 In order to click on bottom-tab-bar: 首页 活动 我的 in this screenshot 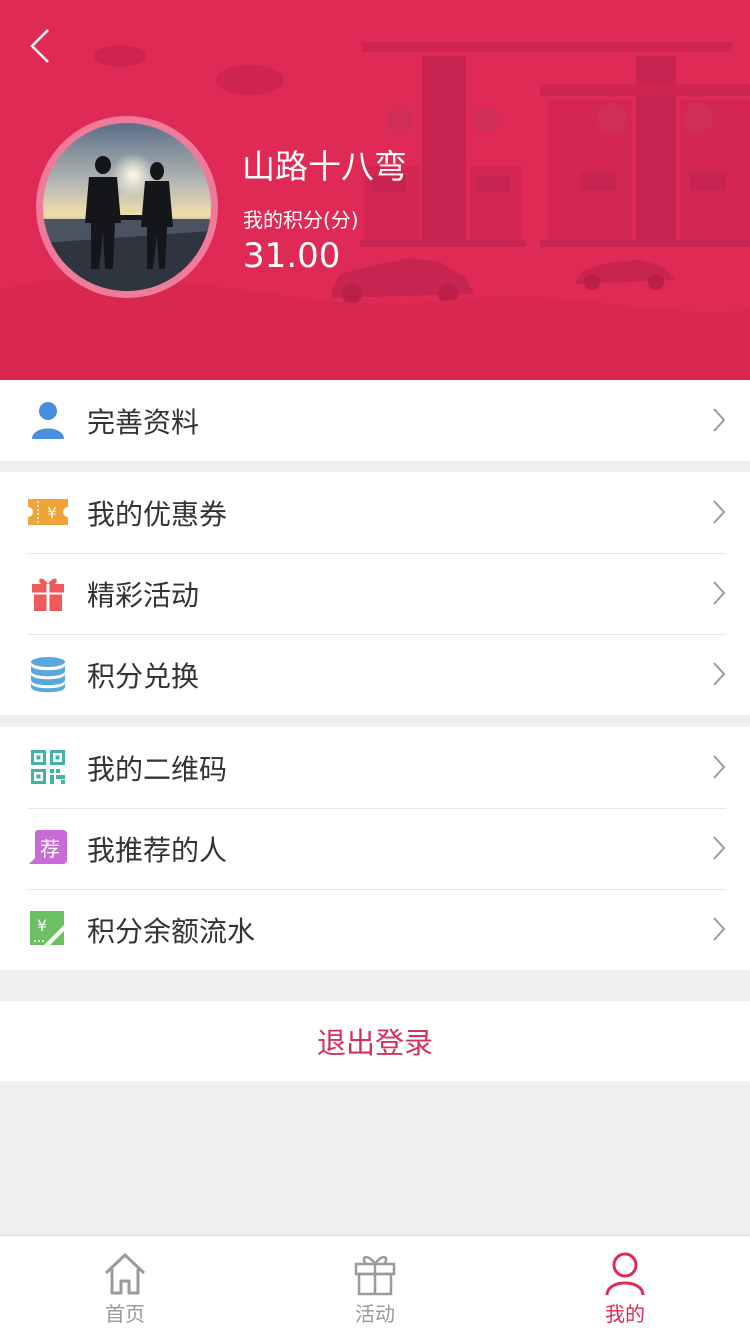, I will do `click(375, 1285)`.